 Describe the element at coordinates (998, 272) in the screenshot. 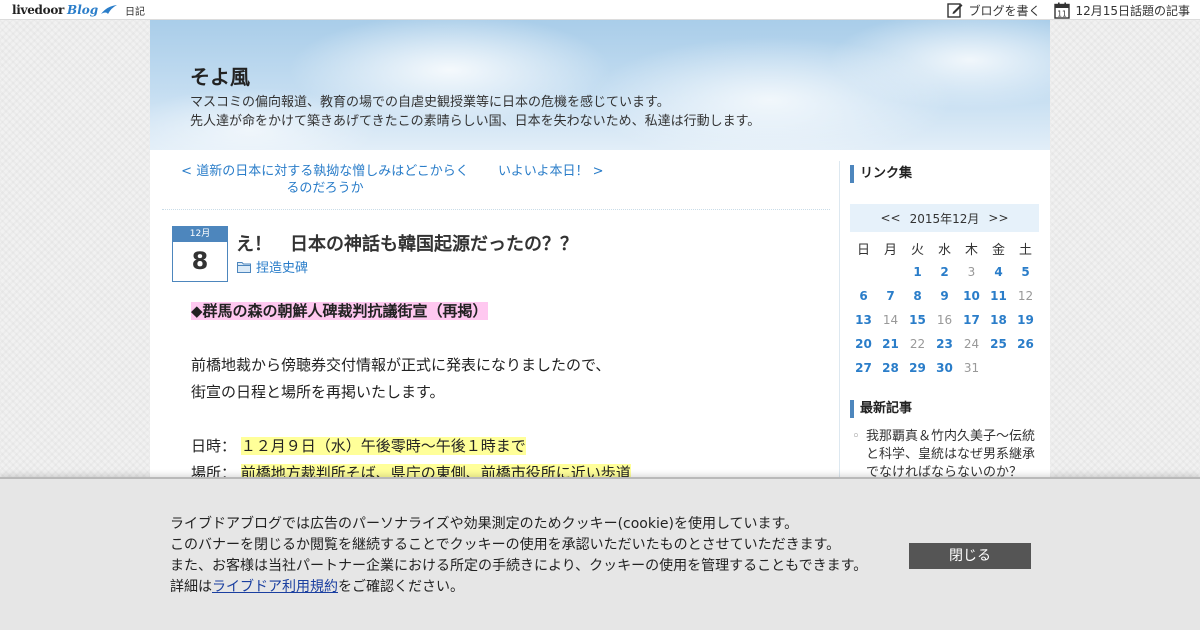

I see `calendar-day: 4` at that location.